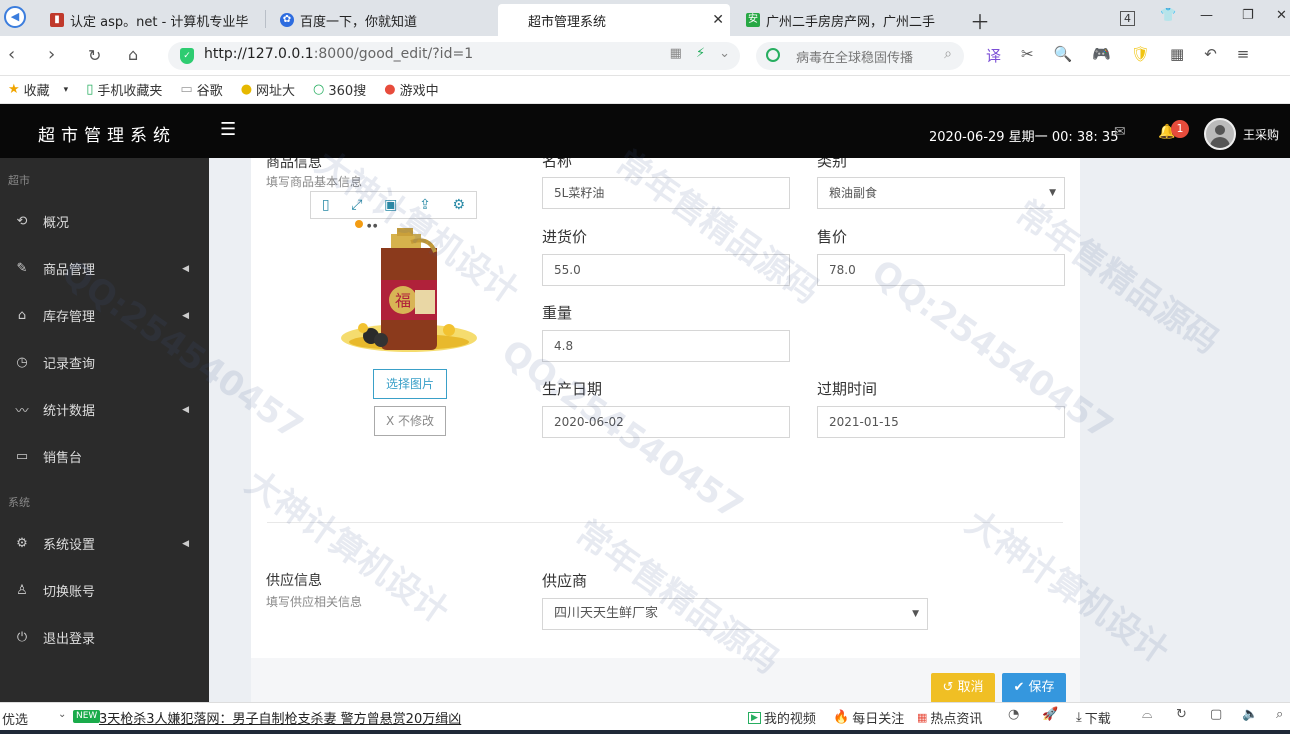  What do you see at coordinates (915, 614) in the screenshot?
I see `chevron-down-icon: ▼` at bounding box center [915, 614].